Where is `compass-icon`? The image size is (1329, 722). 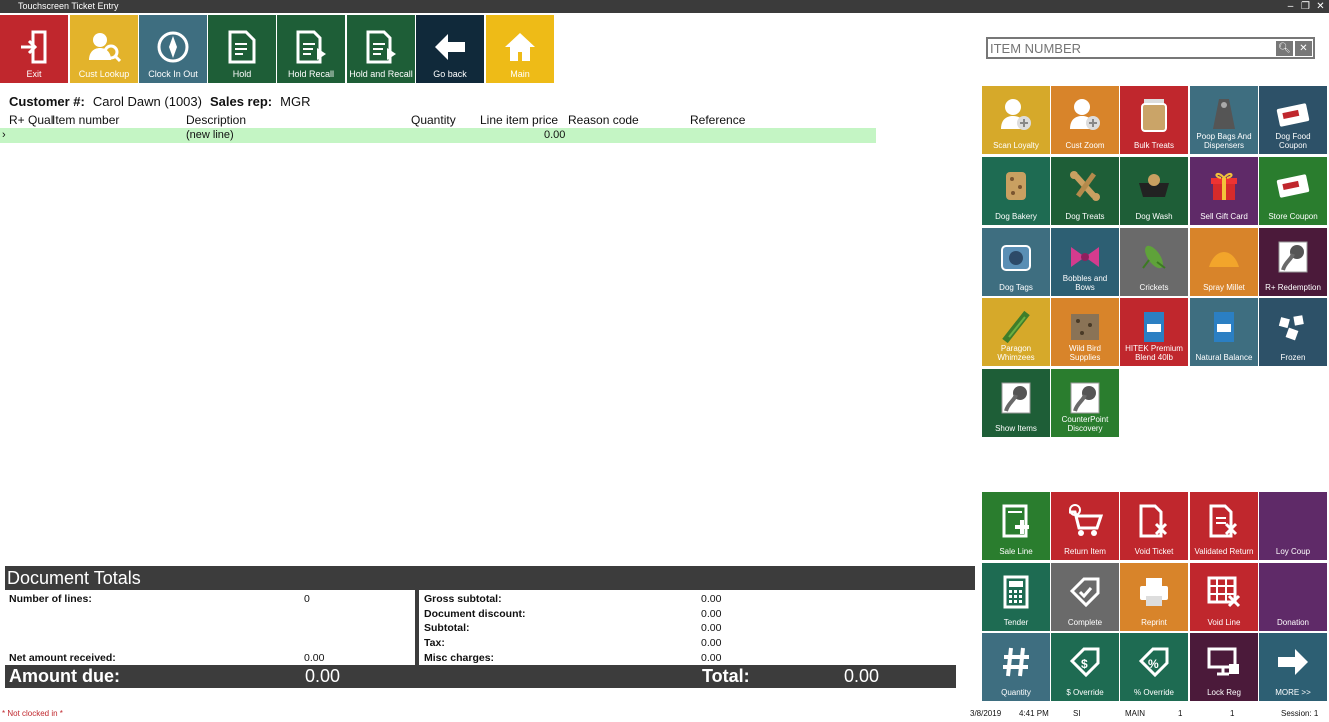
compass-icon is located at coordinates (173, 47).